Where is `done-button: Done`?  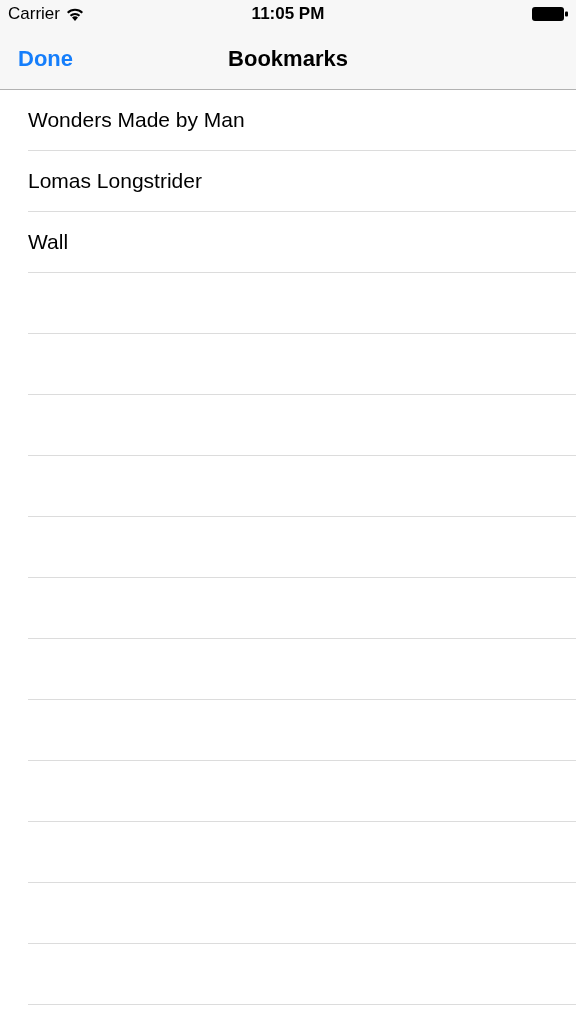
done-button: Done is located at coordinates (45, 58).